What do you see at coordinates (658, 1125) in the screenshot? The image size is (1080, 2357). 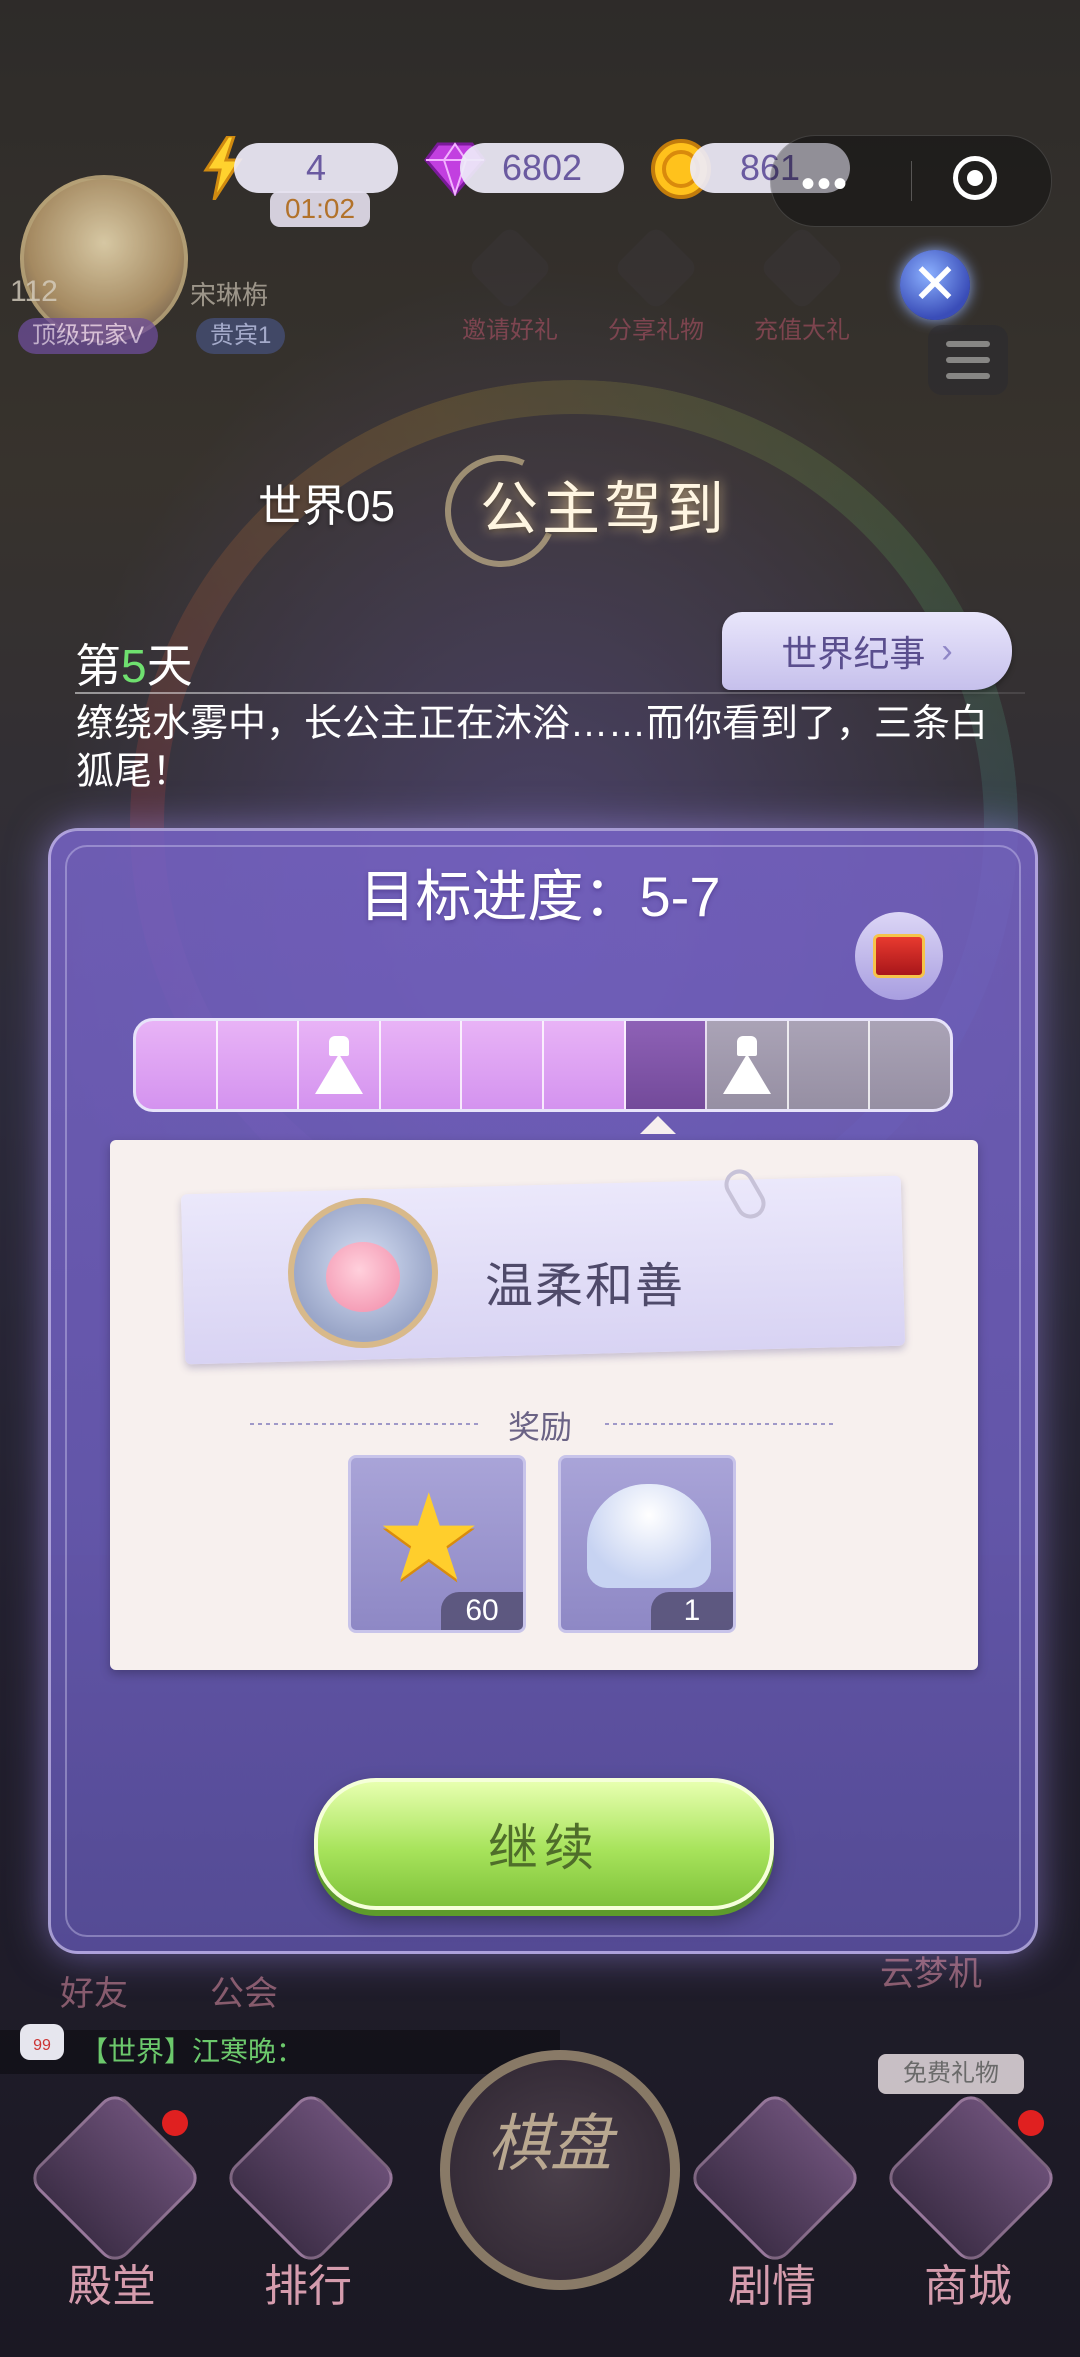 I see `progress-pointer` at bounding box center [658, 1125].